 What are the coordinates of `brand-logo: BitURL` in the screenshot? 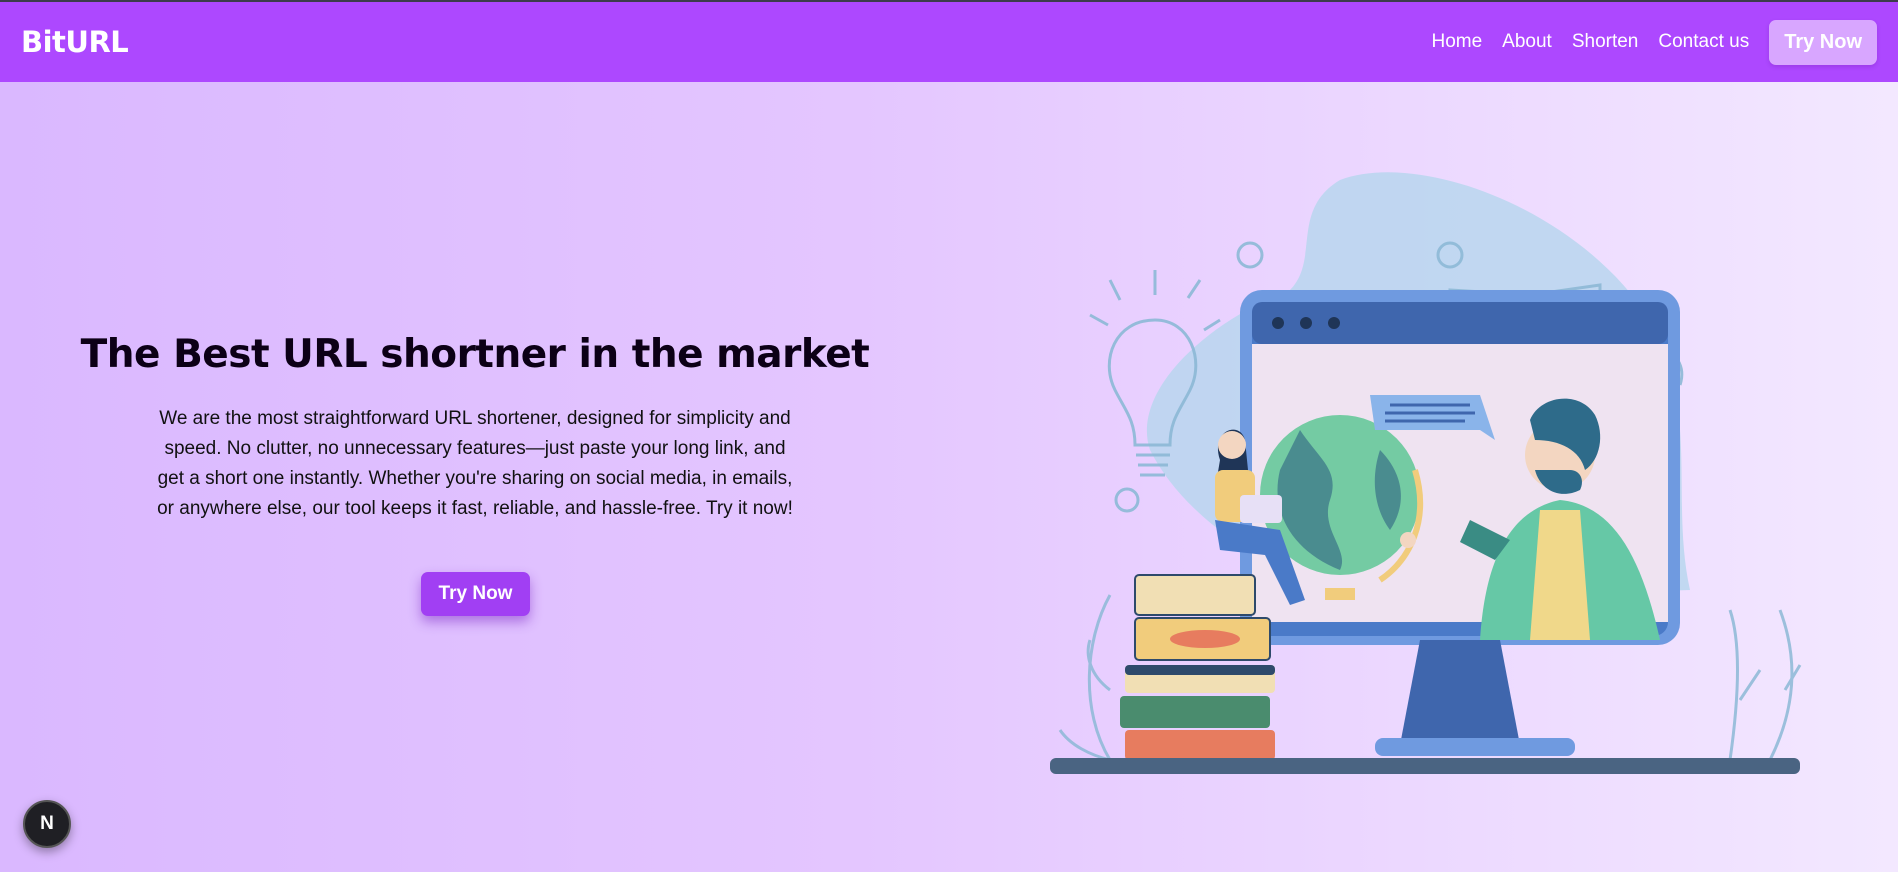 It's located at (75, 42).